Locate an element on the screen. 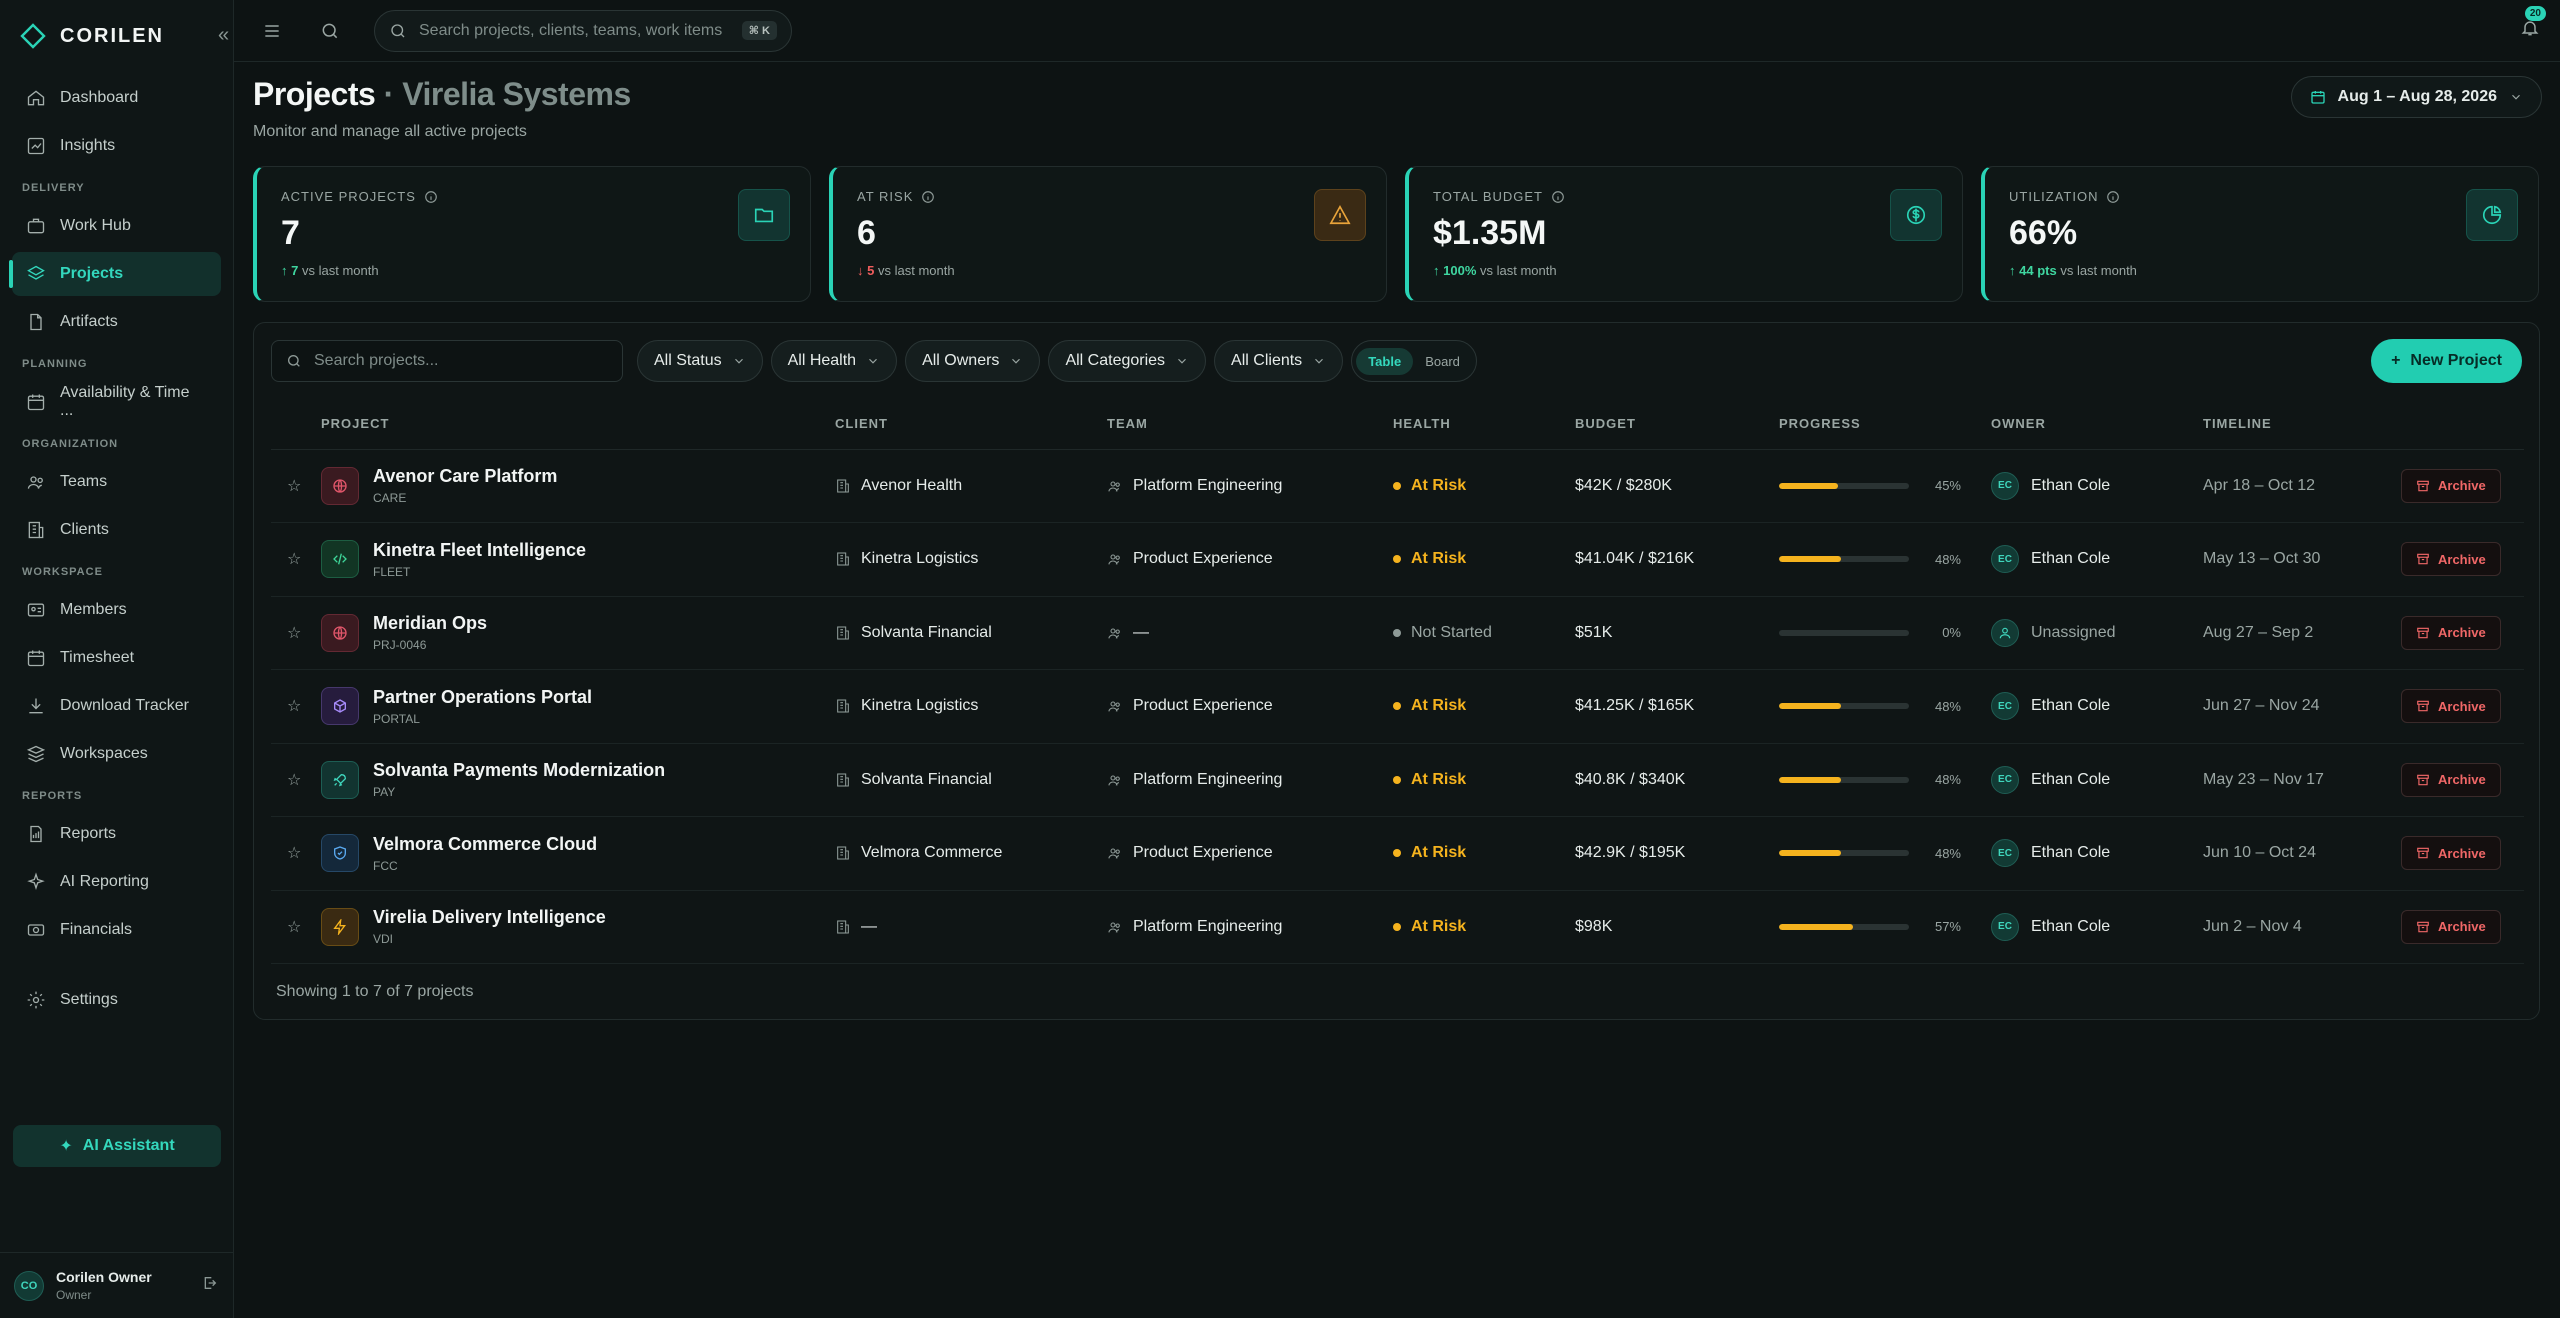  sidebar-item-label: Financials is located at coordinates (96, 929).